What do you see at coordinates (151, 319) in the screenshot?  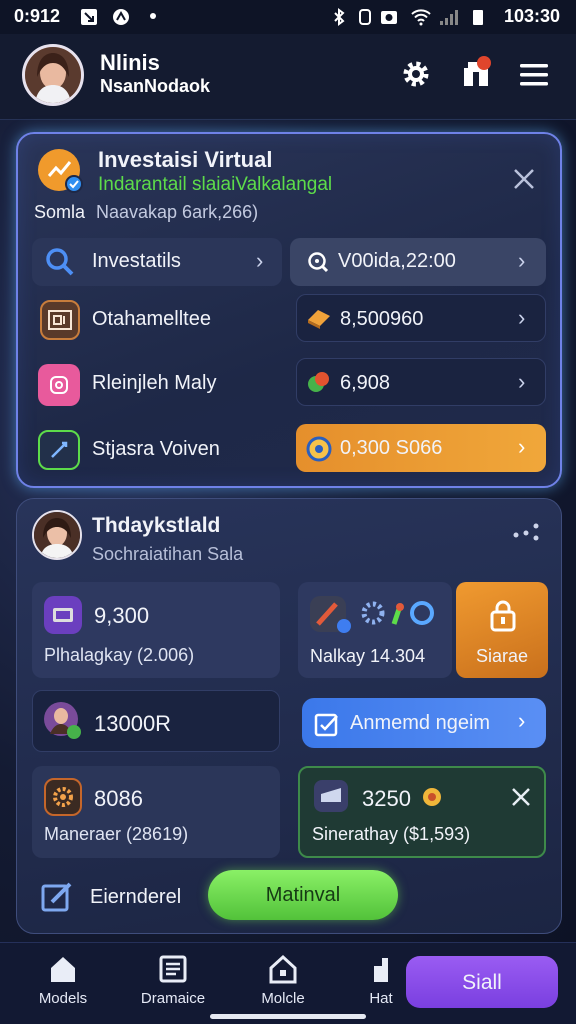 I see `row-label: Otahamelltee` at bounding box center [151, 319].